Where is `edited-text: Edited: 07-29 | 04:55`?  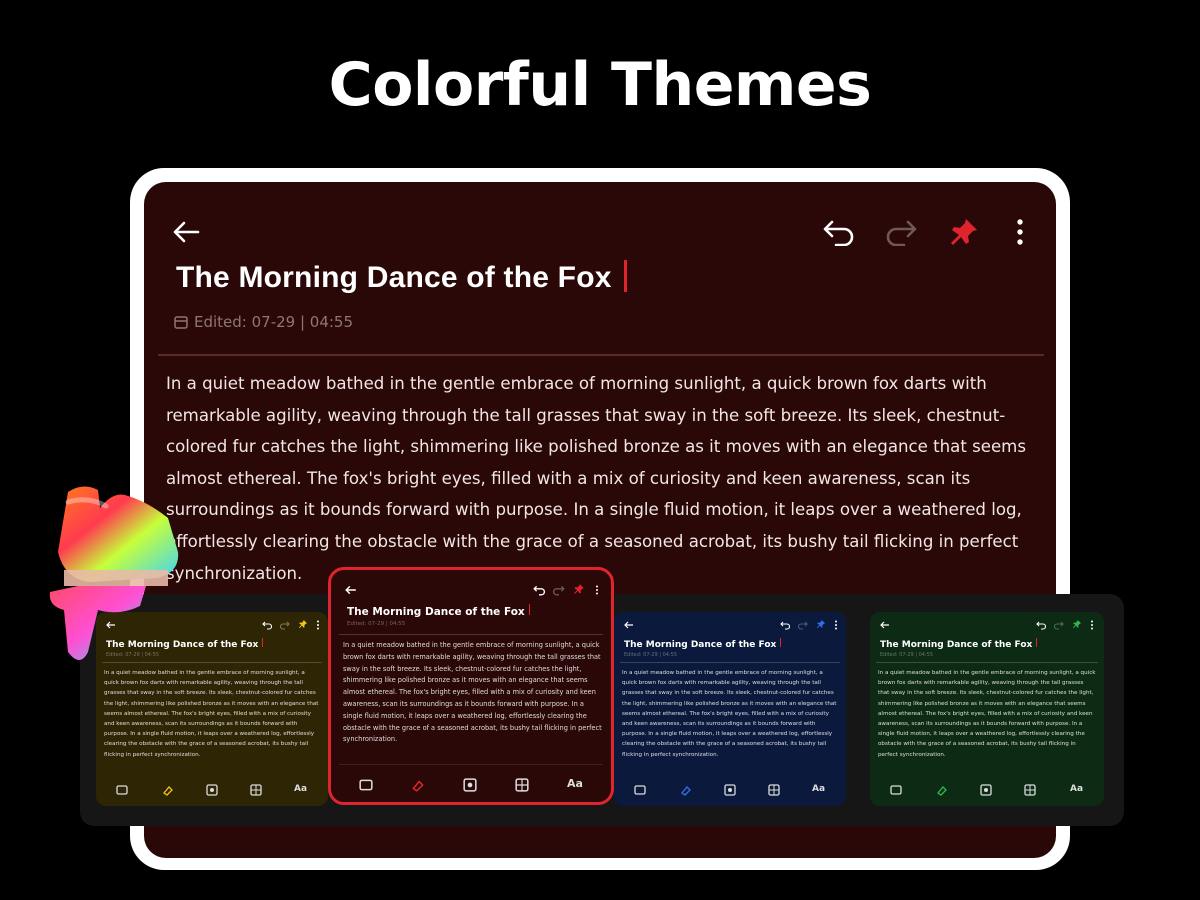
edited-text: Edited: 07-29 | 04:55 is located at coordinates (274, 322).